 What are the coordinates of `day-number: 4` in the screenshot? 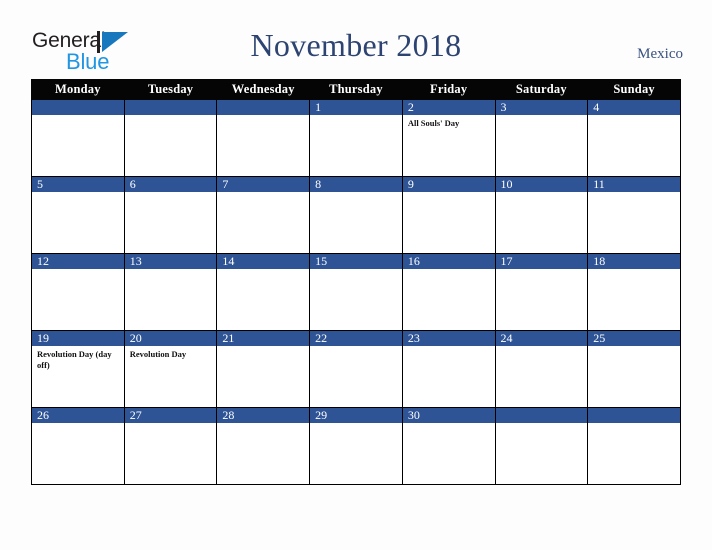 It's located at (634, 107).